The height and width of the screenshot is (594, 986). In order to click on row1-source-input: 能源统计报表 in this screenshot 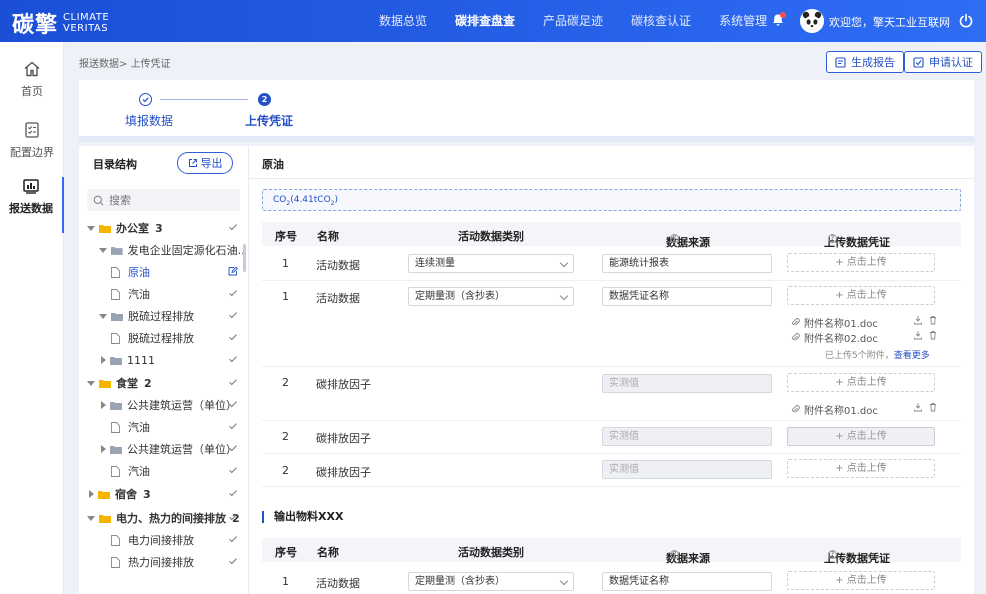, I will do `click(687, 263)`.